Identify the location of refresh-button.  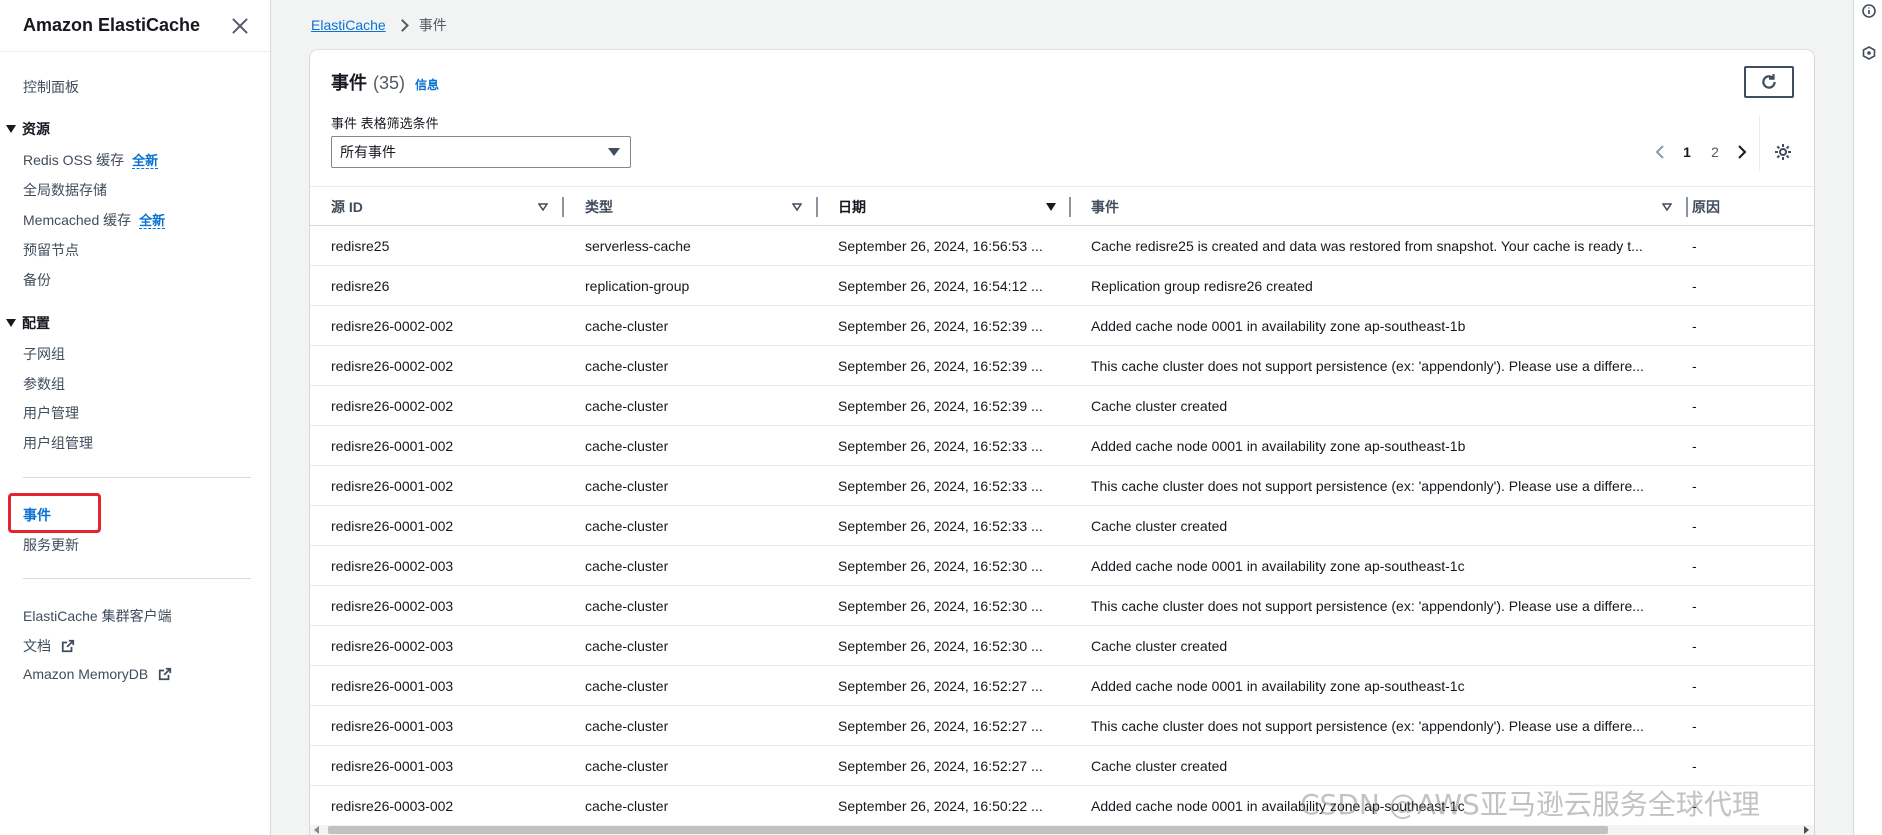
(1769, 82).